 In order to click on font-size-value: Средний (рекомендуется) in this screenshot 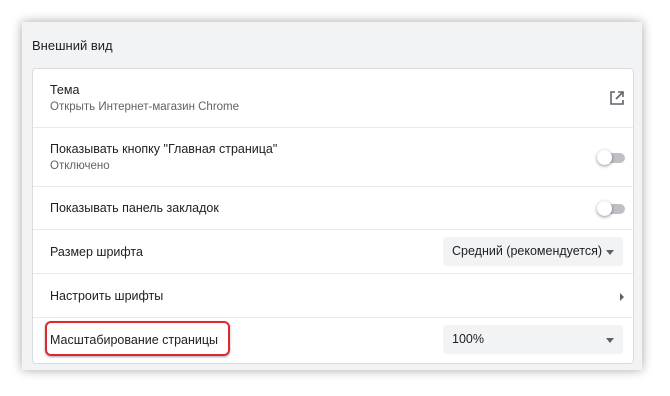, I will do `click(527, 251)`.